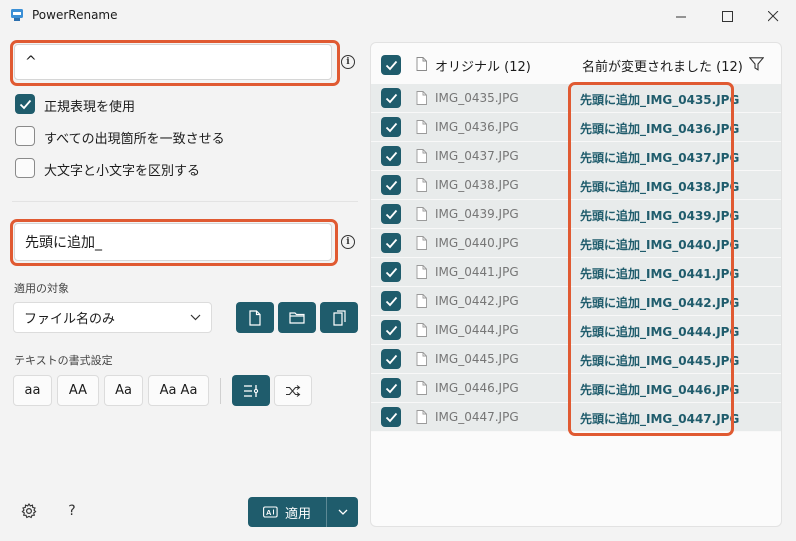 This screenshot has height=541, width=796. What do you see at coordinates (123, 390) in the screenshot?
I see `titlecase-button: Aa` at bounding box center [123, 390].